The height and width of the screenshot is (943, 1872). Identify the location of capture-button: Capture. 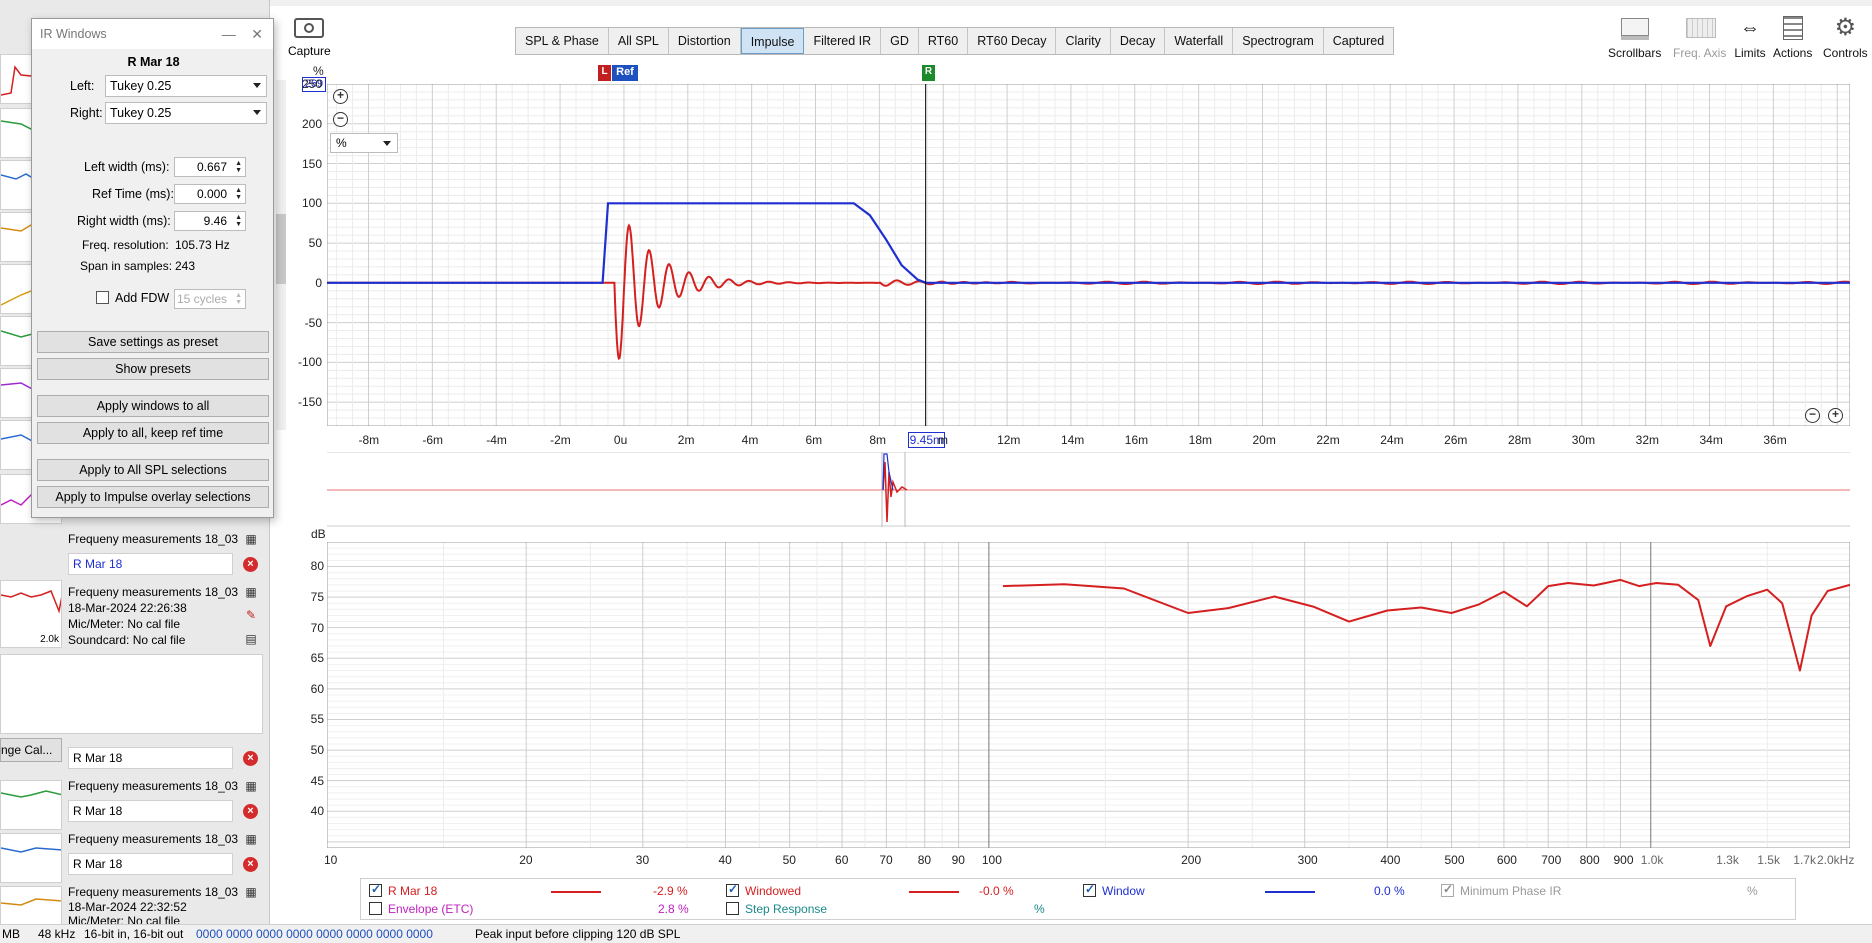
(309, 38).